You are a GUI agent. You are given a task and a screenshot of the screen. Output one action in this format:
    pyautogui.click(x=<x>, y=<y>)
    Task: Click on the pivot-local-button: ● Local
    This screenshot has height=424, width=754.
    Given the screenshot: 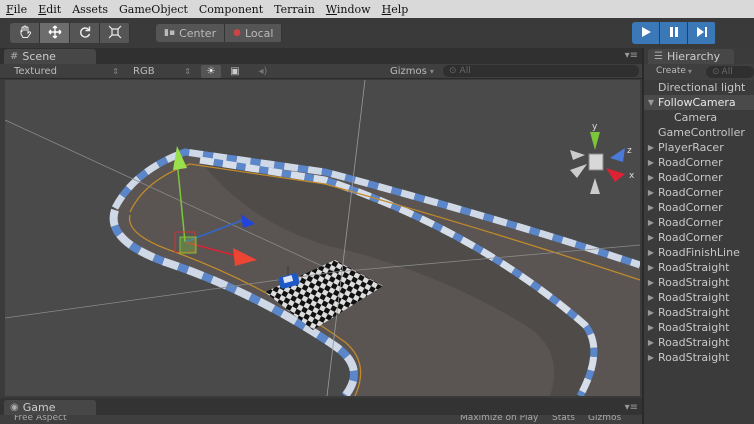 What is the action you would take?
    pyautogui.click(x=254, y=33)
    